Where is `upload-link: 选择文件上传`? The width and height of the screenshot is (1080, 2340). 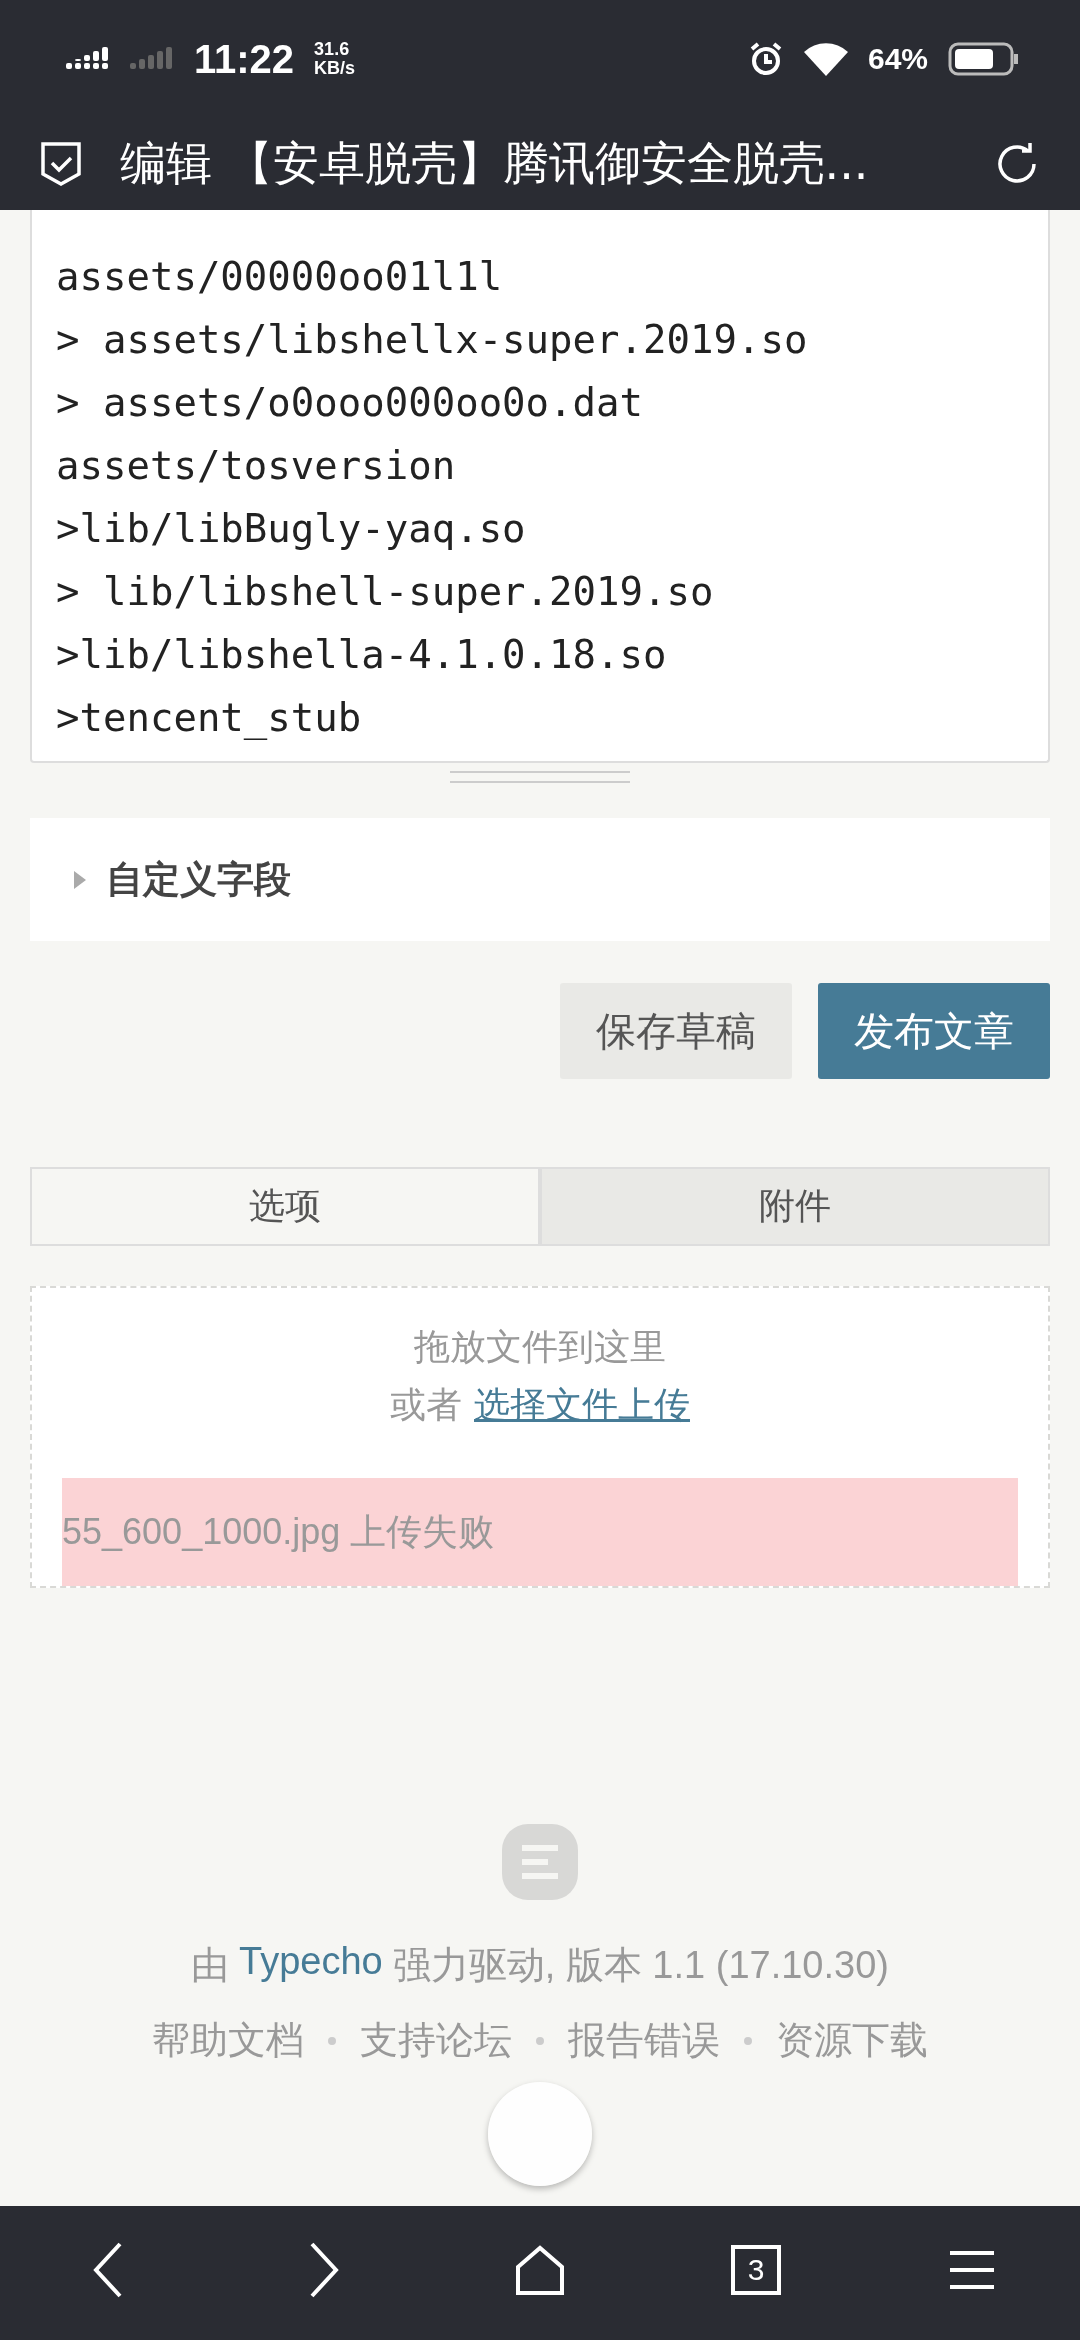 upload-link: 选择文件上传 is located at coordinates (582, 1405).